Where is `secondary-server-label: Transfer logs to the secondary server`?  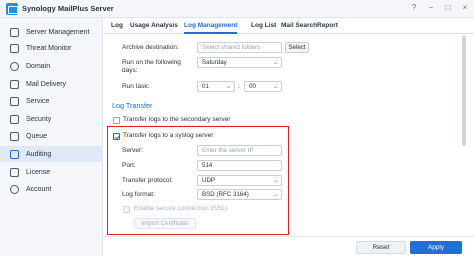 secondary-server-label: Transfer logs to the secondary server is located at coordinates (177, 119).